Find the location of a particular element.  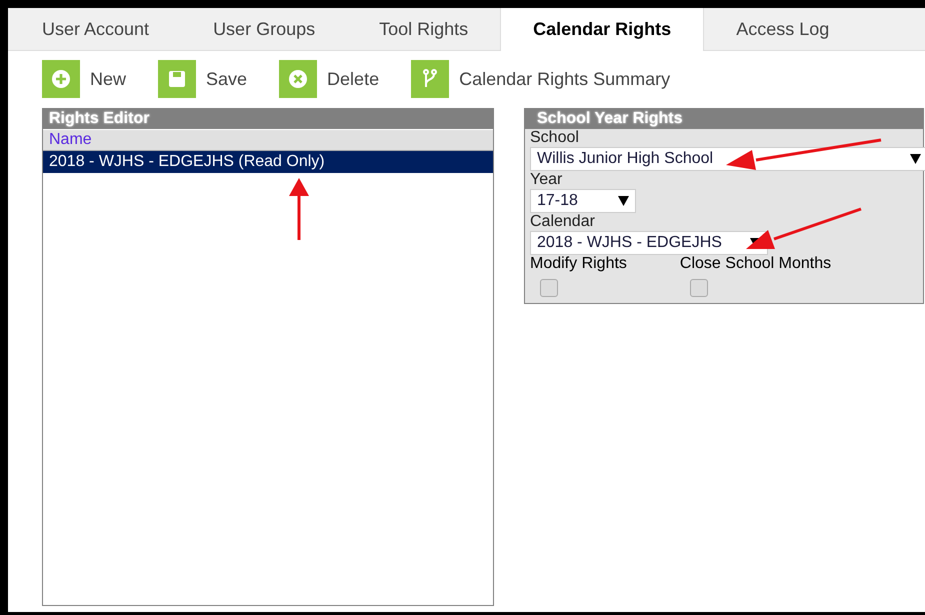

dropdown-field: 2018 - WJHS - EDGEJHS is located at coordinates (649, 243).